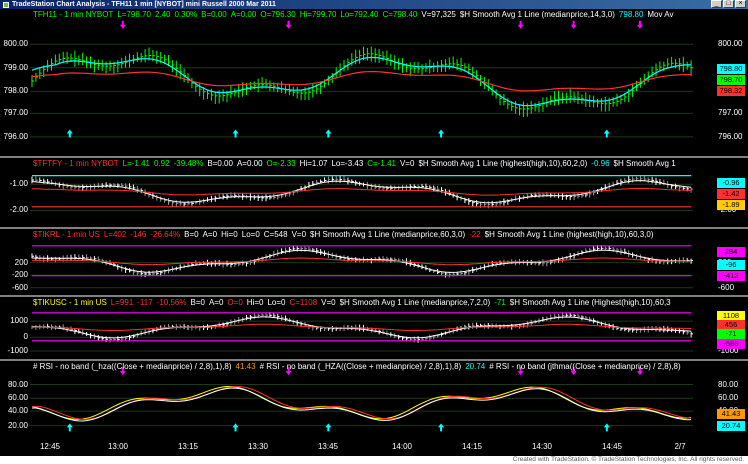 Image resolution: width=748 pixels, height=464 pixels. I want to click on header-field: C=-1.41, so click(381, 163).